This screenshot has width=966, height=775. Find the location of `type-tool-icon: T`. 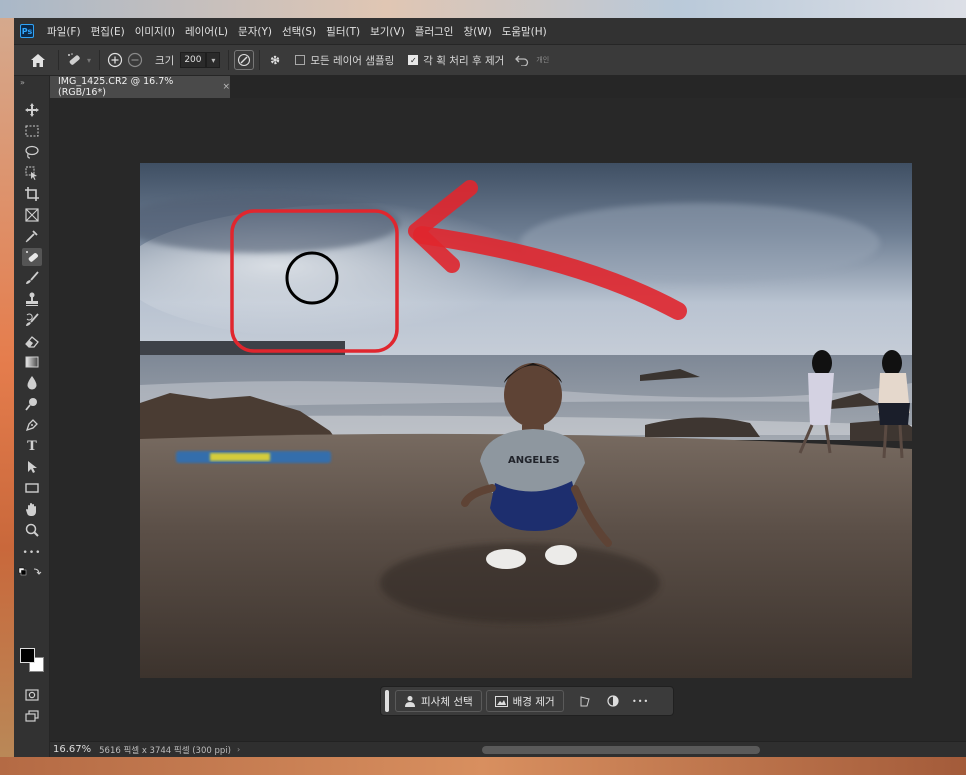

type-tool-icon: T is located at coordinates (32, 446).